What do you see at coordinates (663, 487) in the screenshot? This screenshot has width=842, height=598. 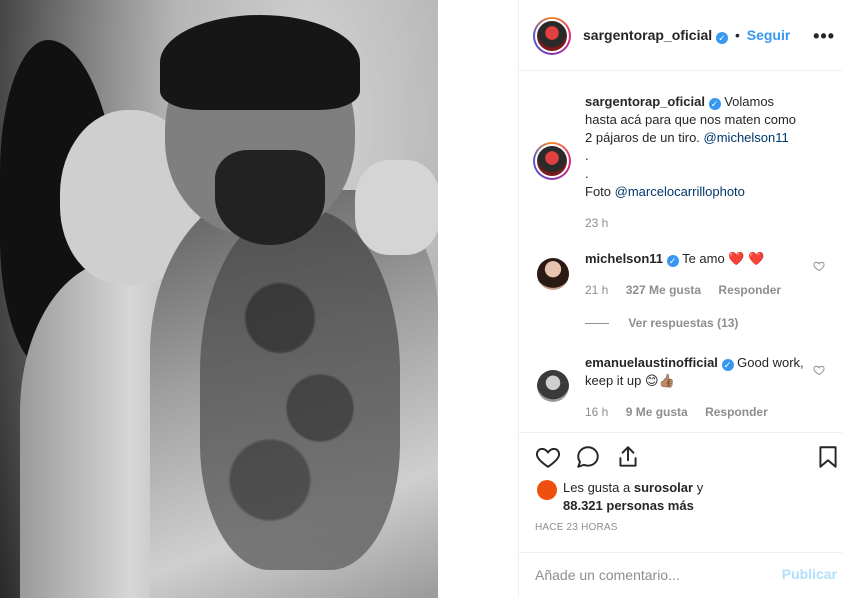 I see `liker-username: surosolar` at bounding box center [663, 487].